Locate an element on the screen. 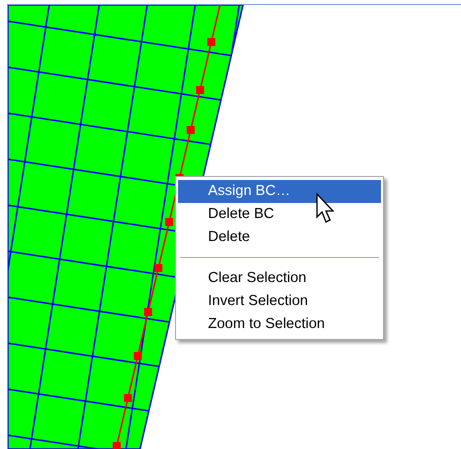 This screenshot has height=449, width=461. menu-item: Clear Selection is located at coordinates (279, 278).